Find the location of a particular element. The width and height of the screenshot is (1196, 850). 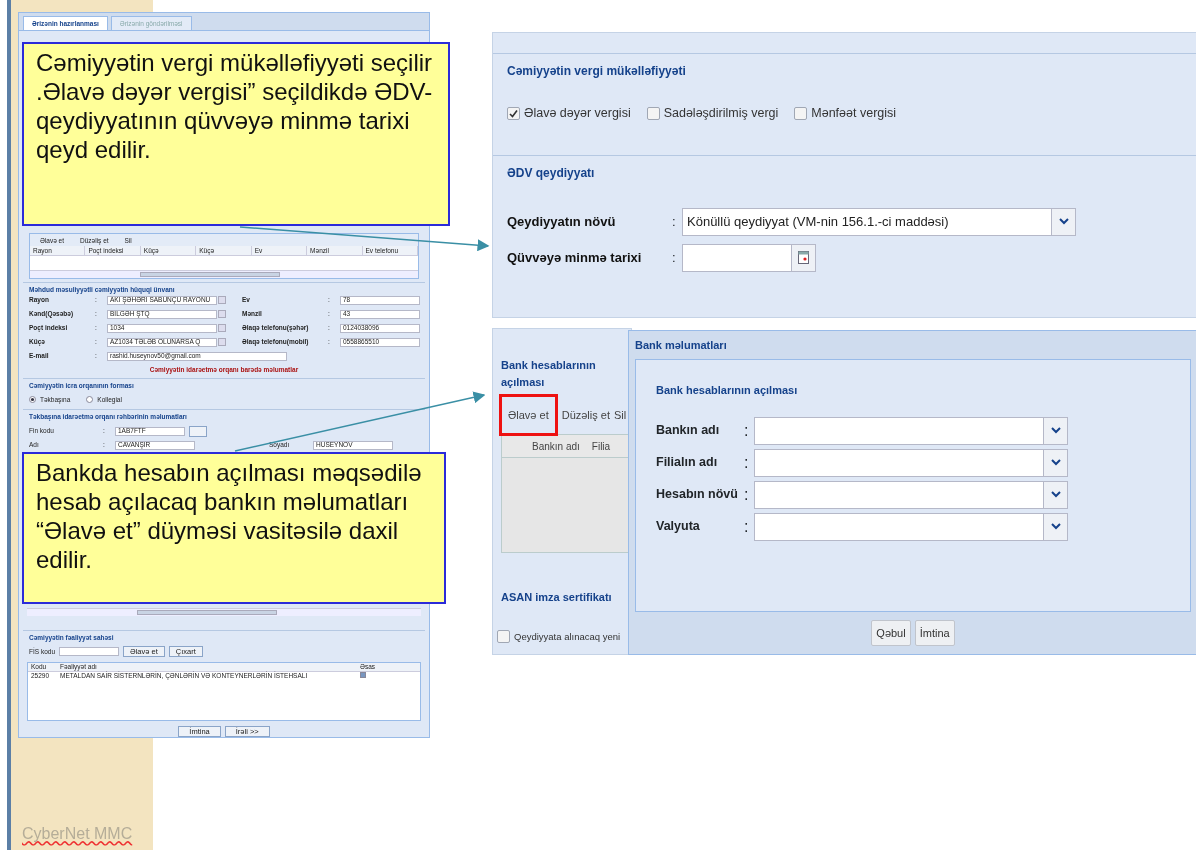

field-label: Filialın adı is located at coordinates (687, 463).